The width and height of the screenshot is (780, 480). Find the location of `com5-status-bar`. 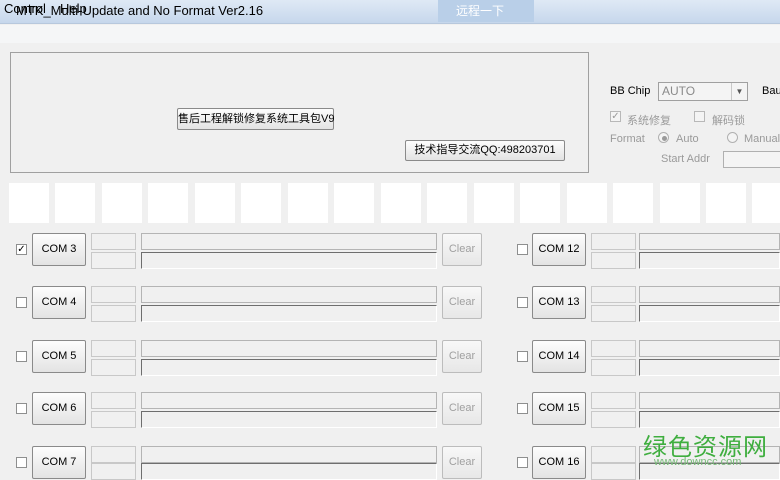

com5-status-bar is located at coordinates (289, 348).